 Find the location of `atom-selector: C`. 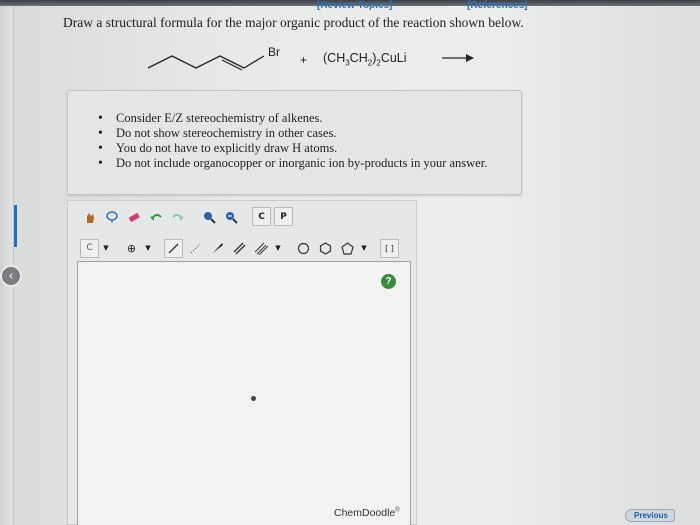

atom-selector: C is located at coordinates (89, 248).